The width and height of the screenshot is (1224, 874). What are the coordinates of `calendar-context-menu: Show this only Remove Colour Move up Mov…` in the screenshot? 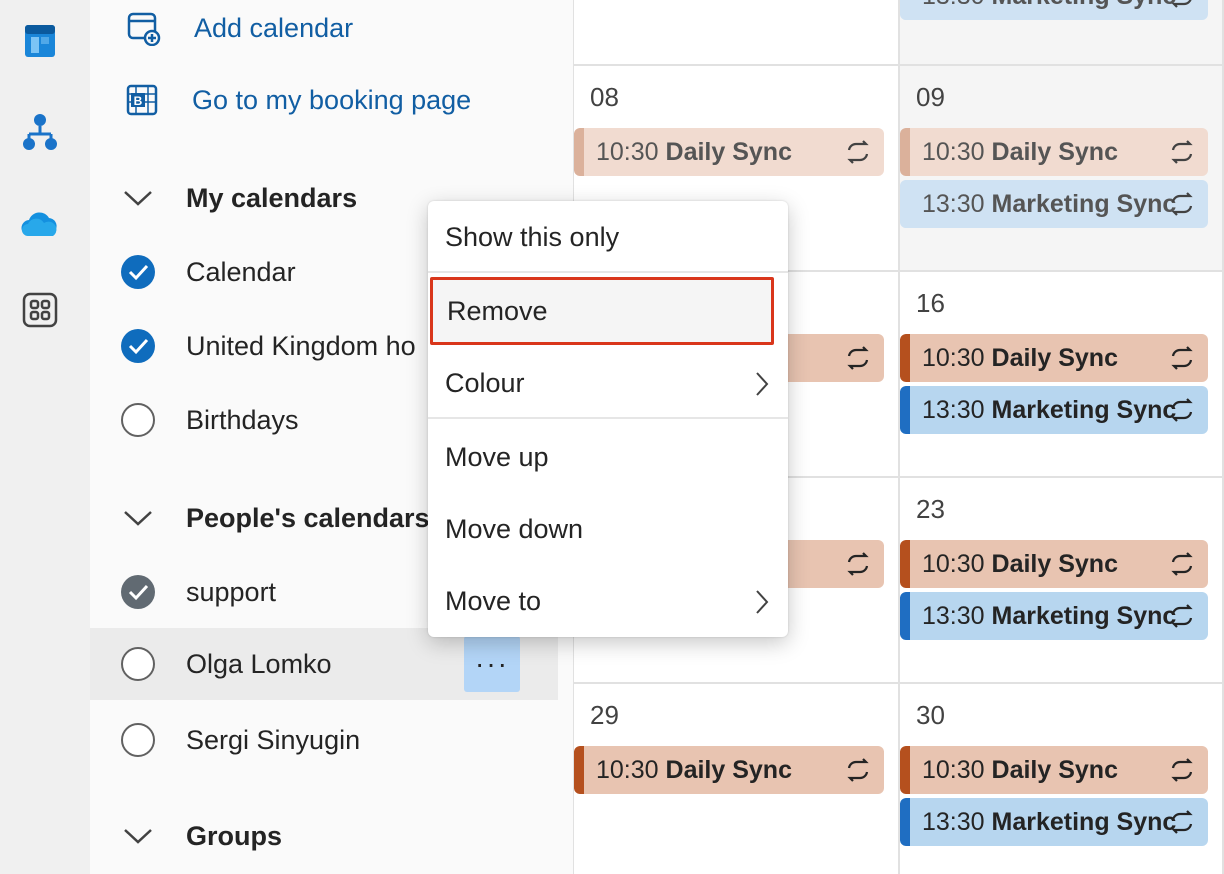 It's located at (608, 419).